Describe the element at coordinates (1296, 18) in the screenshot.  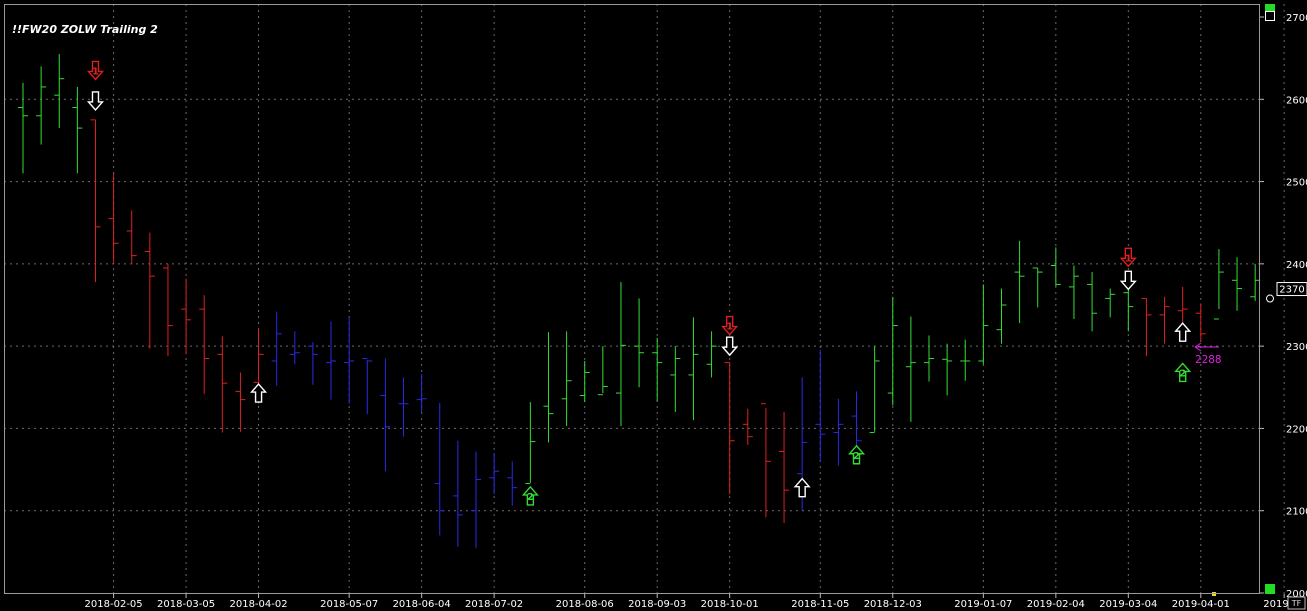
I see `y-tick-label: 2700` at that location.